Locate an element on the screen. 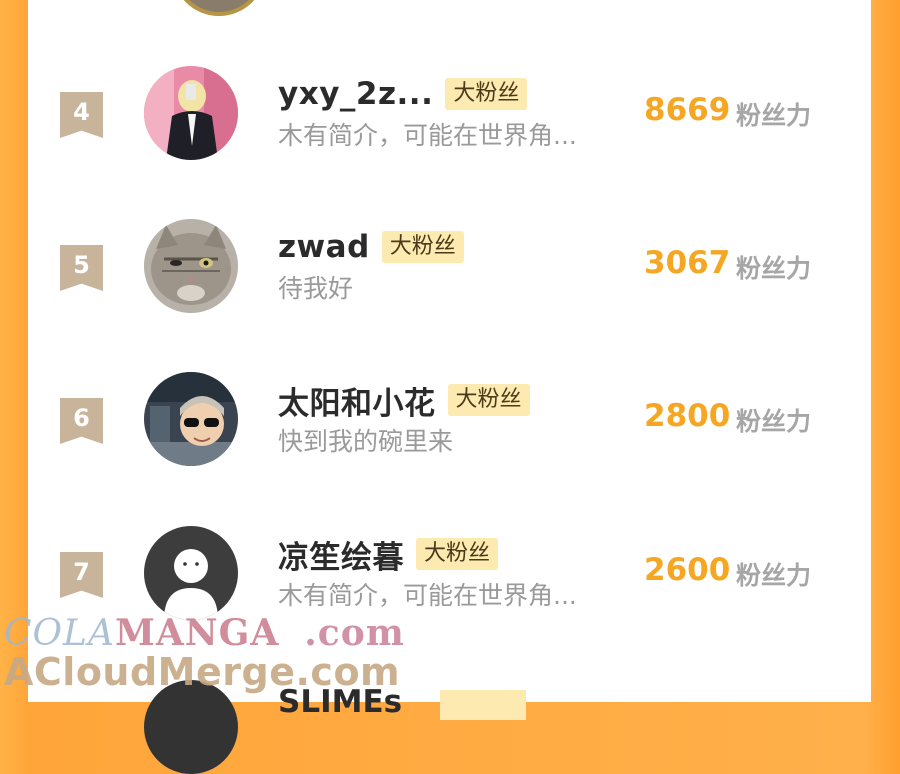 The width and height of the screenshot is (900, 774). name-line: 太阳和小花 大粉丝 is located at coordinates (404, 400).